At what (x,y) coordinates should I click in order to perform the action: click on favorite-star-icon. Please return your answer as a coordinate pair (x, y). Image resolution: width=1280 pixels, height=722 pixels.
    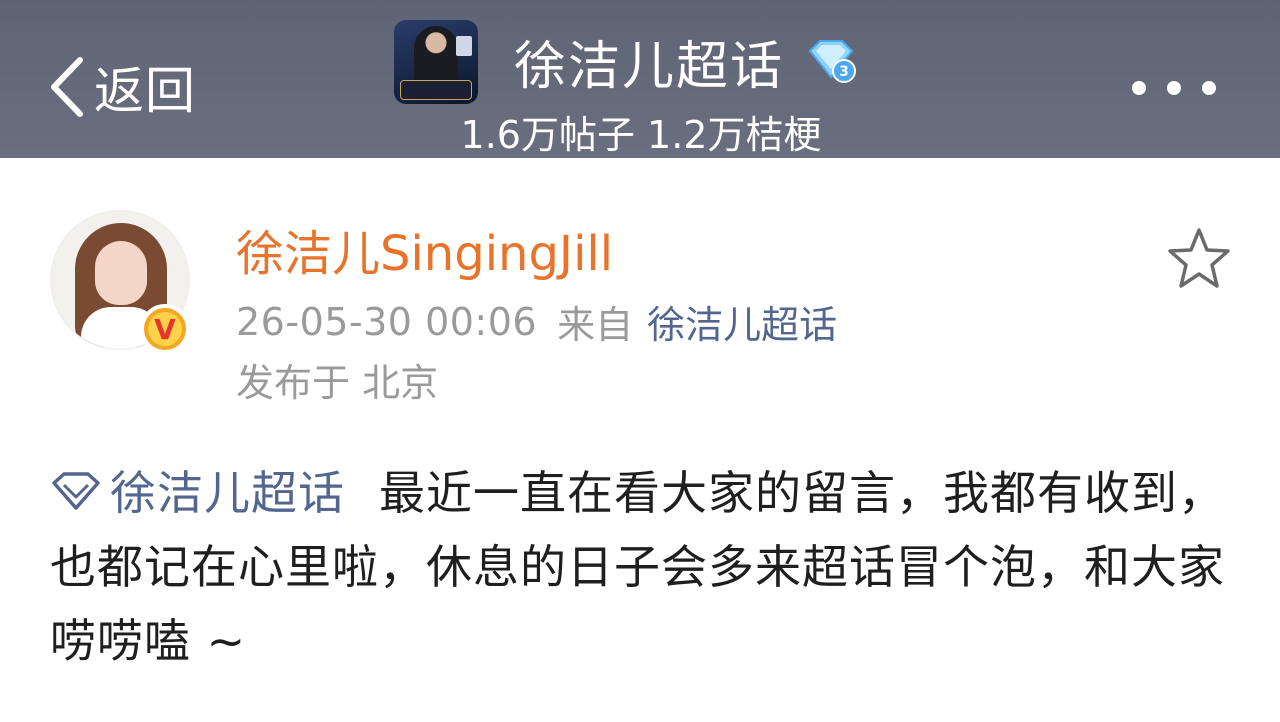
    Looking at the image, I should click on (1199, 259).